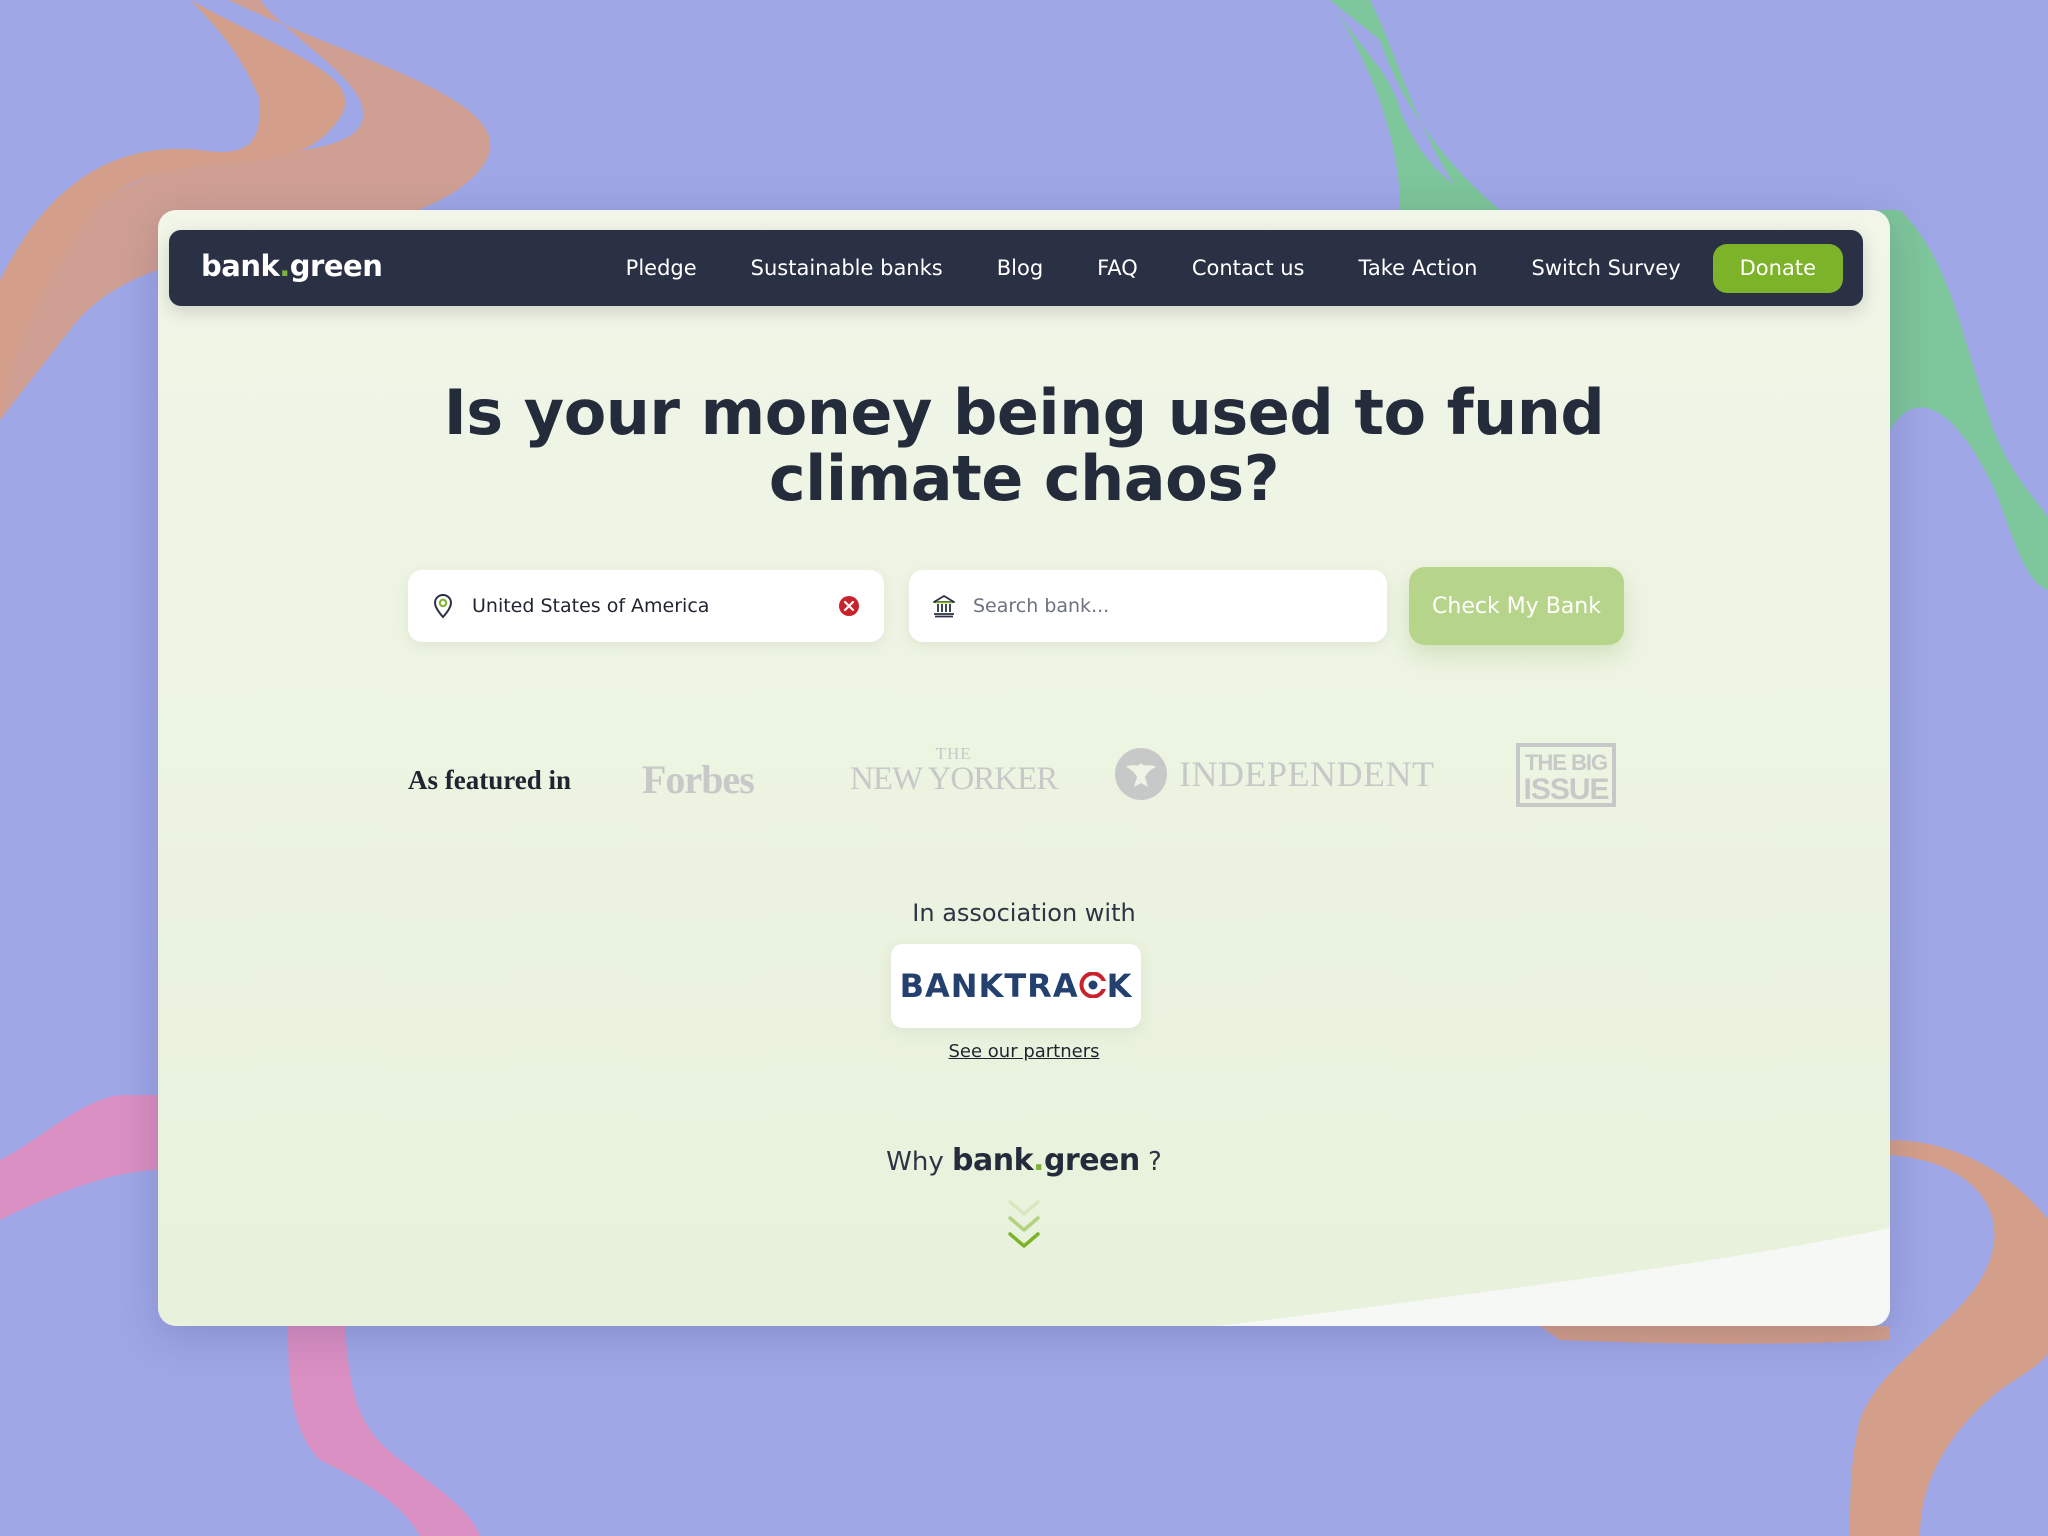 This screenshot has height=1536, width=2048. What do you see at coordinates (1248, 268) in the screenshot?
I see `nav-link-contact-us: Contact us` at bounding box center [1248, 268].